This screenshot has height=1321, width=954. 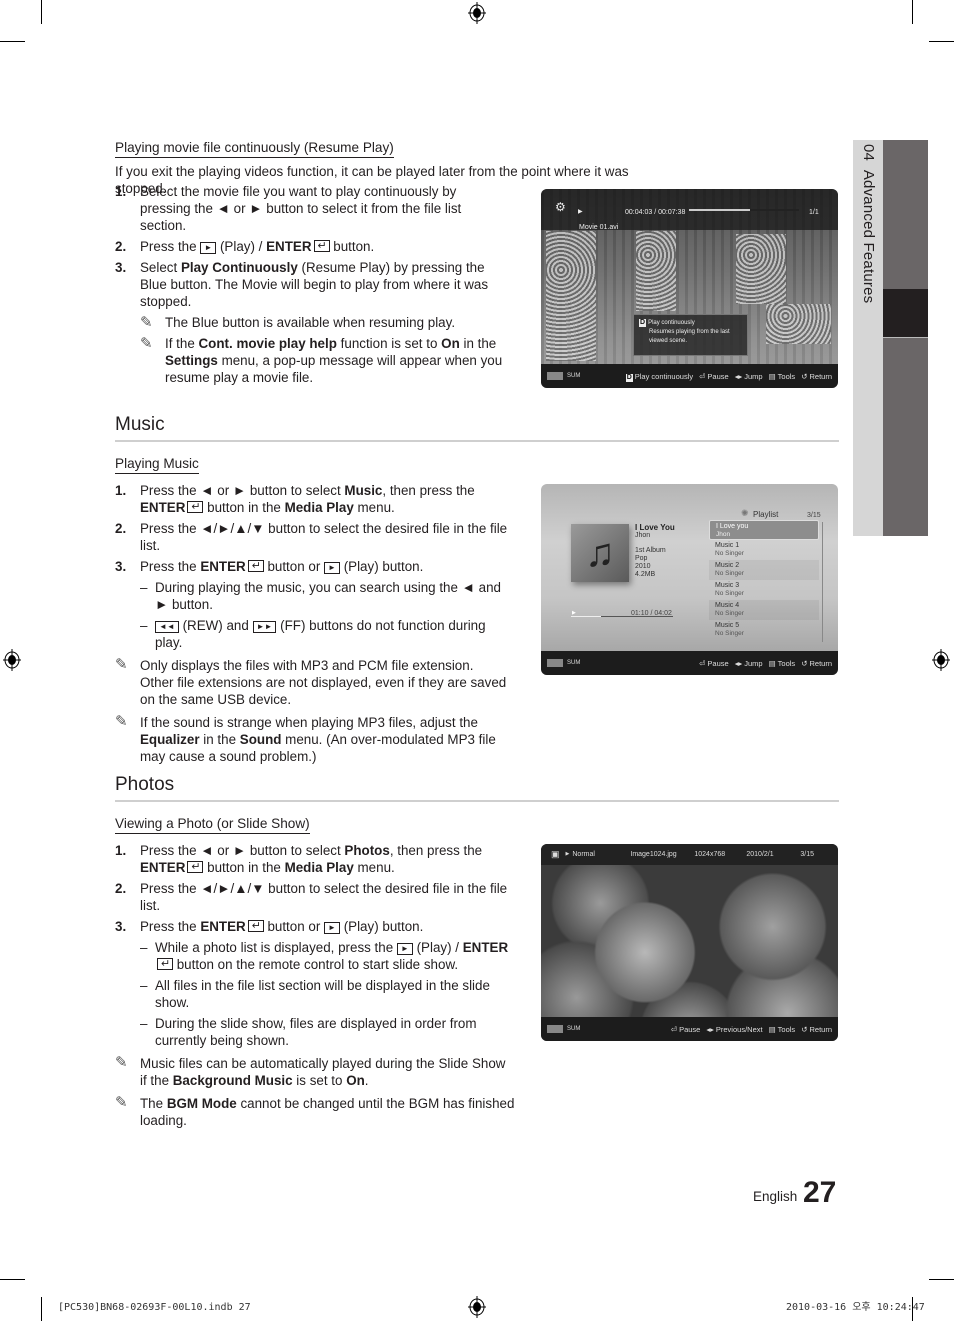 What do you see at coordinates (710, 854) in the screenshot?
I see `photo-resolution: 1024x768` at bounding box center [710, 854].